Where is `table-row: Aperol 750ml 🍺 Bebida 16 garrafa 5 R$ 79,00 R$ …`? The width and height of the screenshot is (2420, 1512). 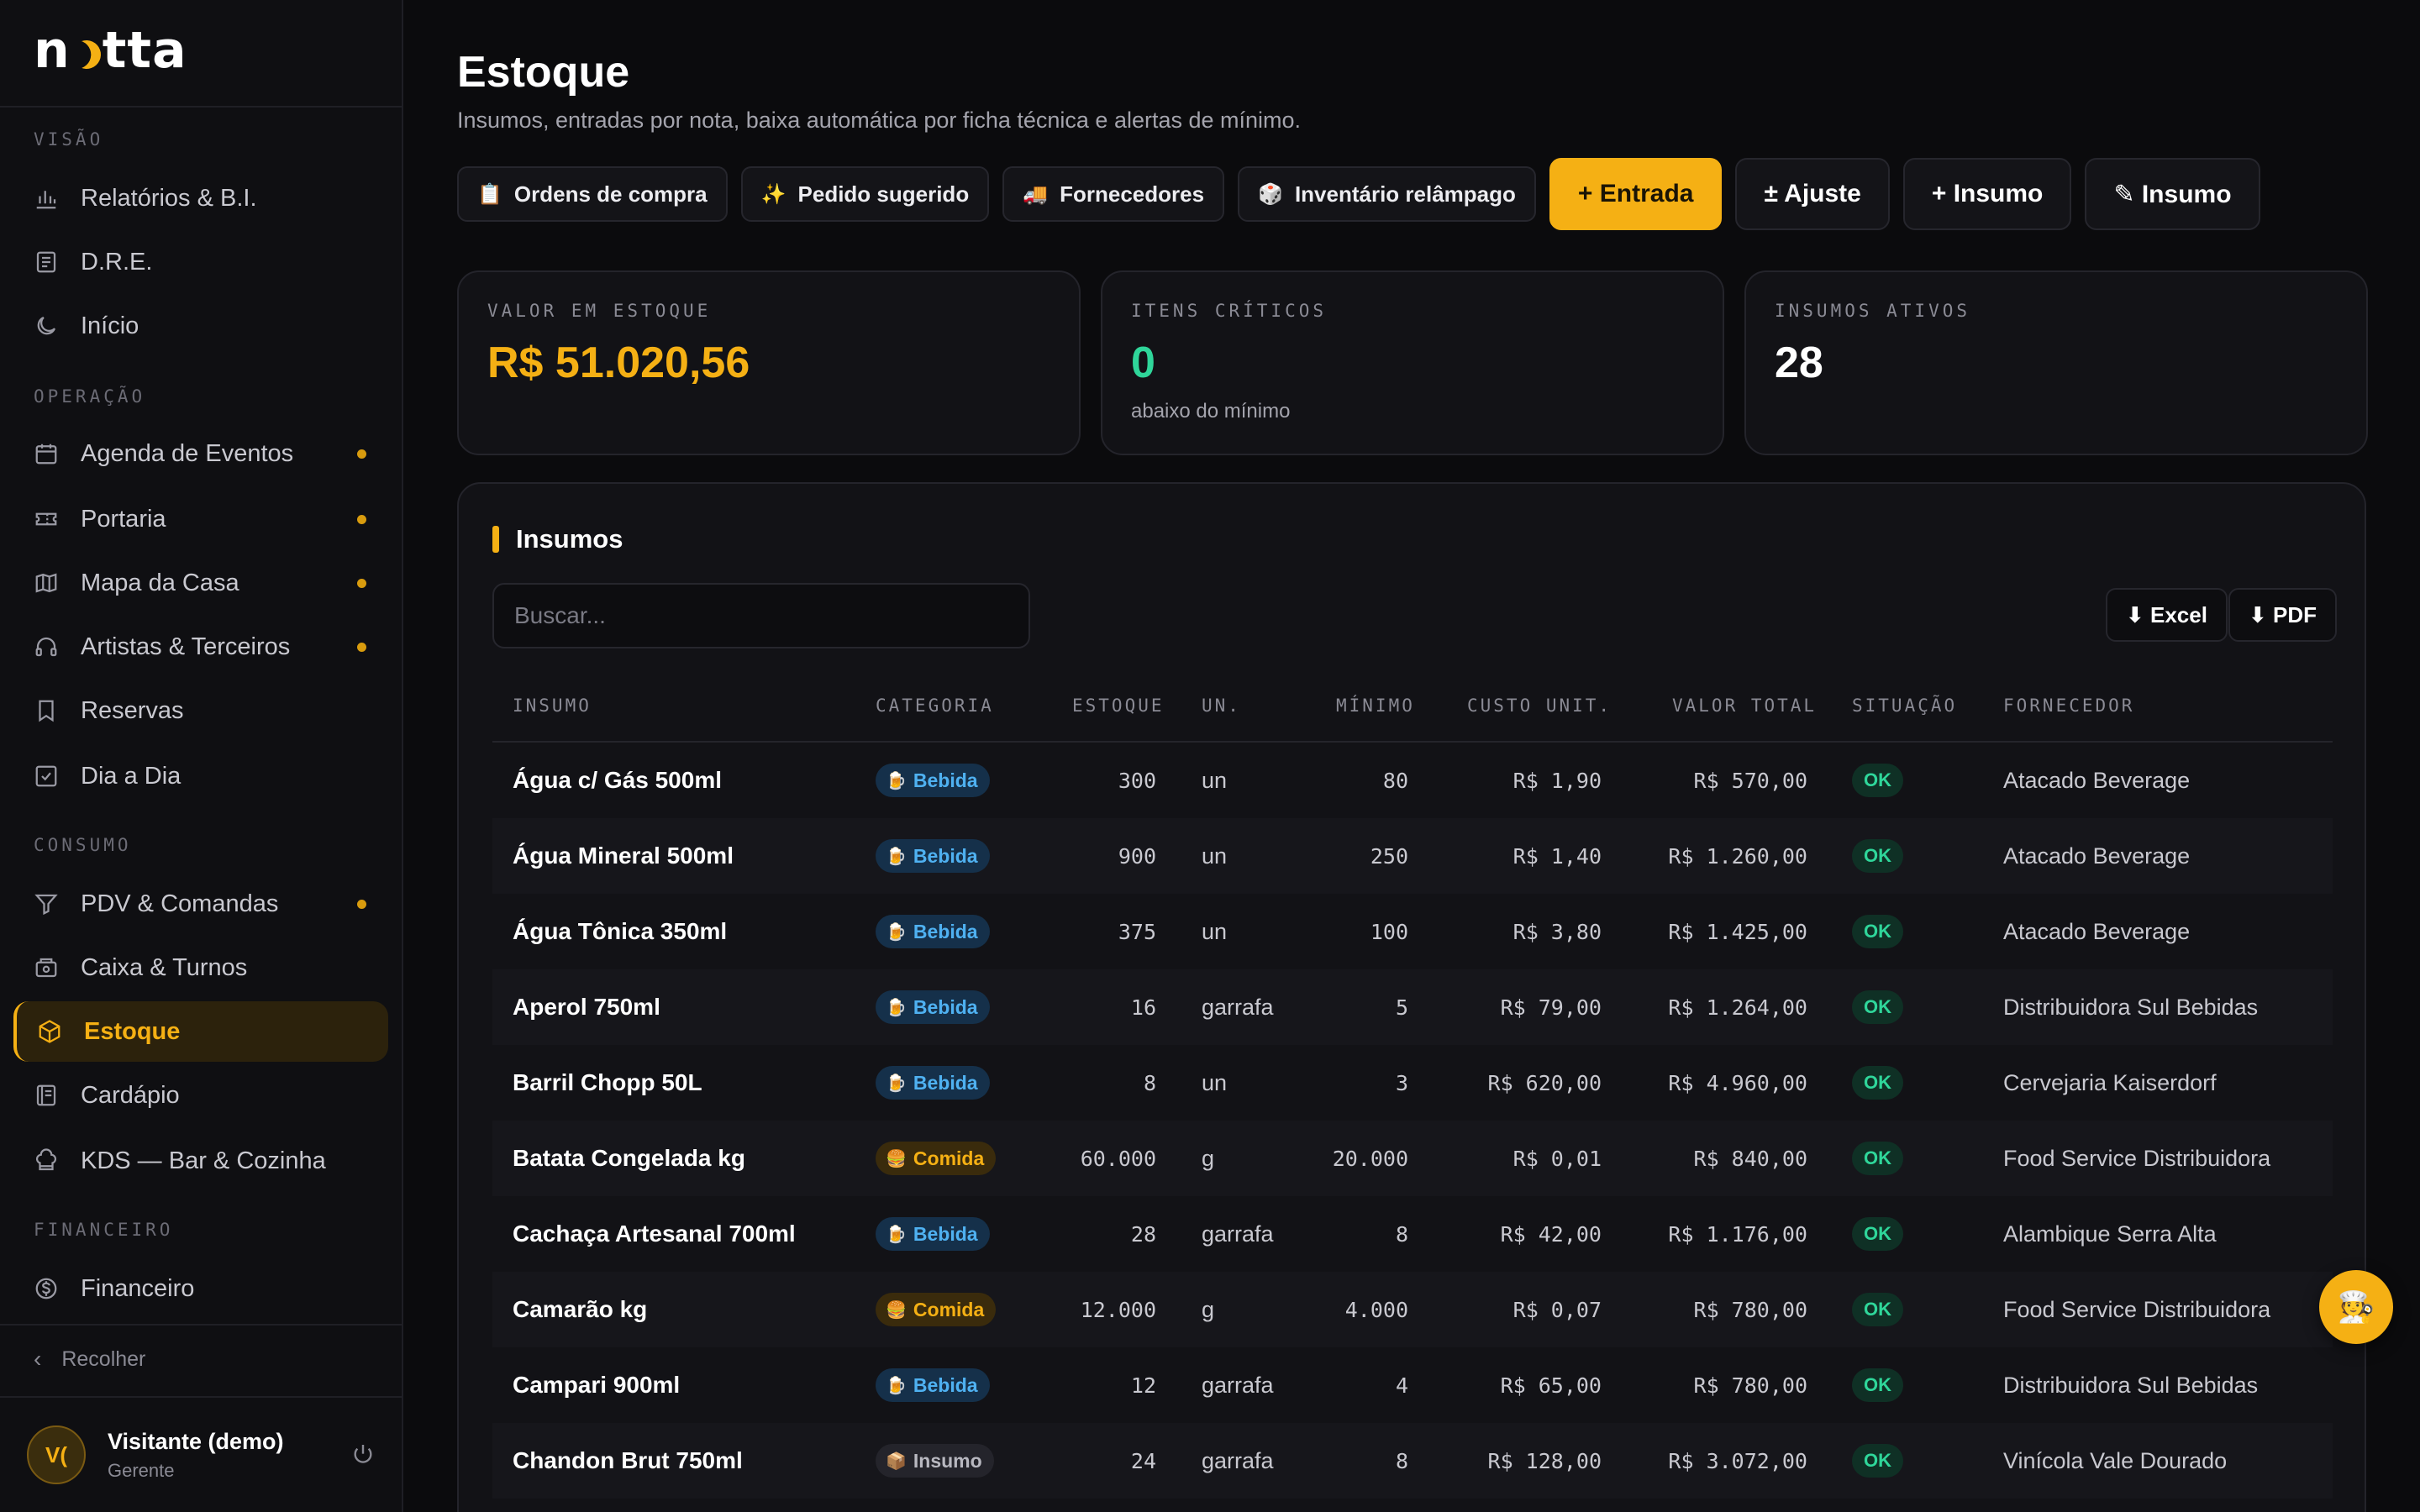 table-row: Aperol 750ml 🍺 Bebida 16 garrafa 5 R$ 79,00 R$ … is located at coordinates (1412, 1007).